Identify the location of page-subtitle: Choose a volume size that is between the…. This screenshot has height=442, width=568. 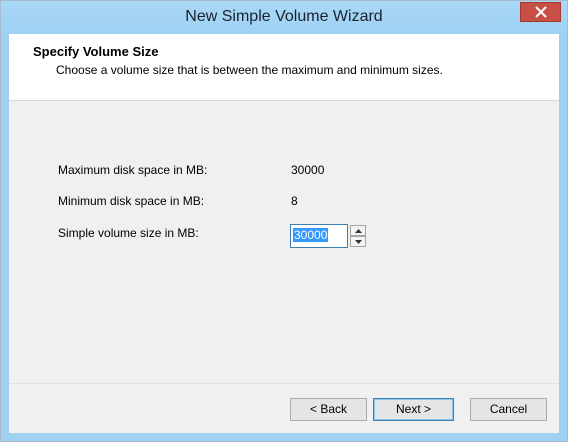
(249, 70).